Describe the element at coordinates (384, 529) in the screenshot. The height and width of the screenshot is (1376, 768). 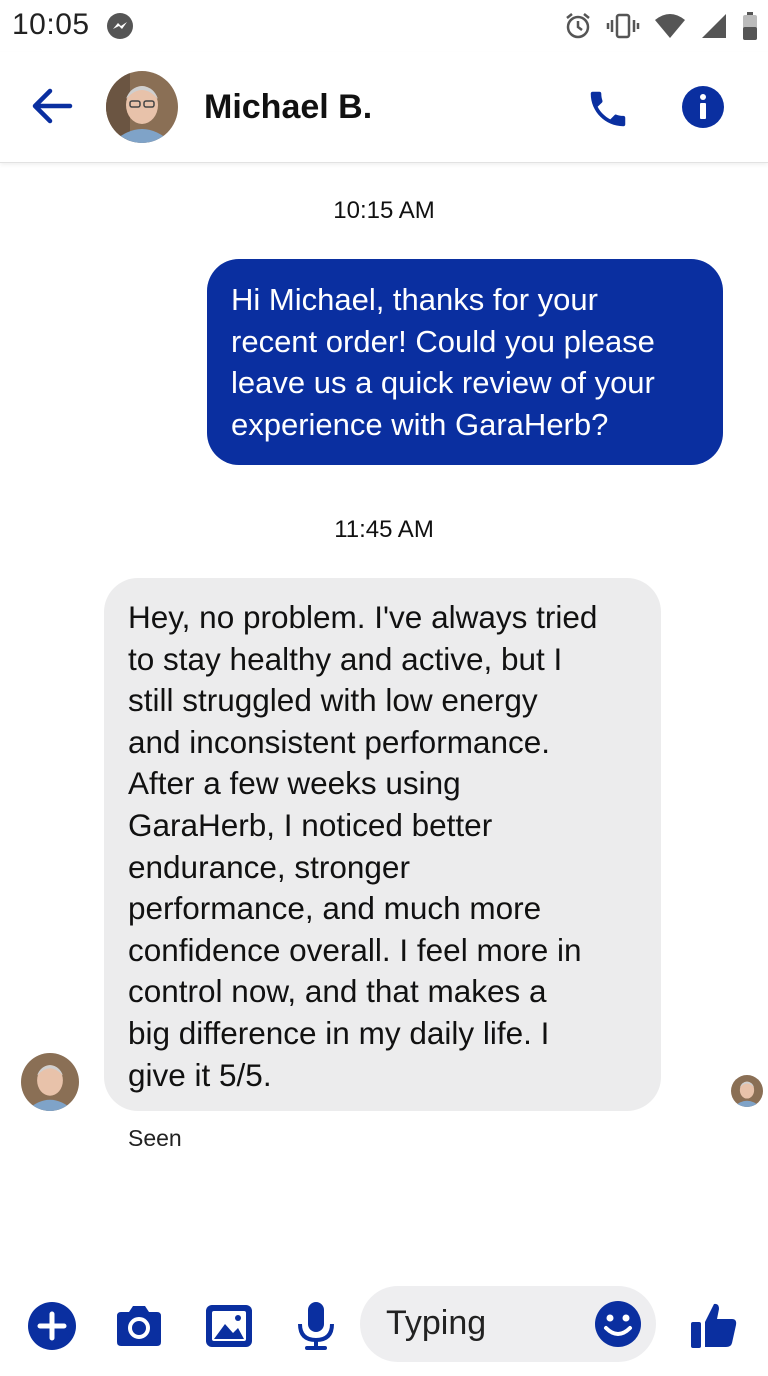
I see `message-timestamp: 11:45 AM` at that location.